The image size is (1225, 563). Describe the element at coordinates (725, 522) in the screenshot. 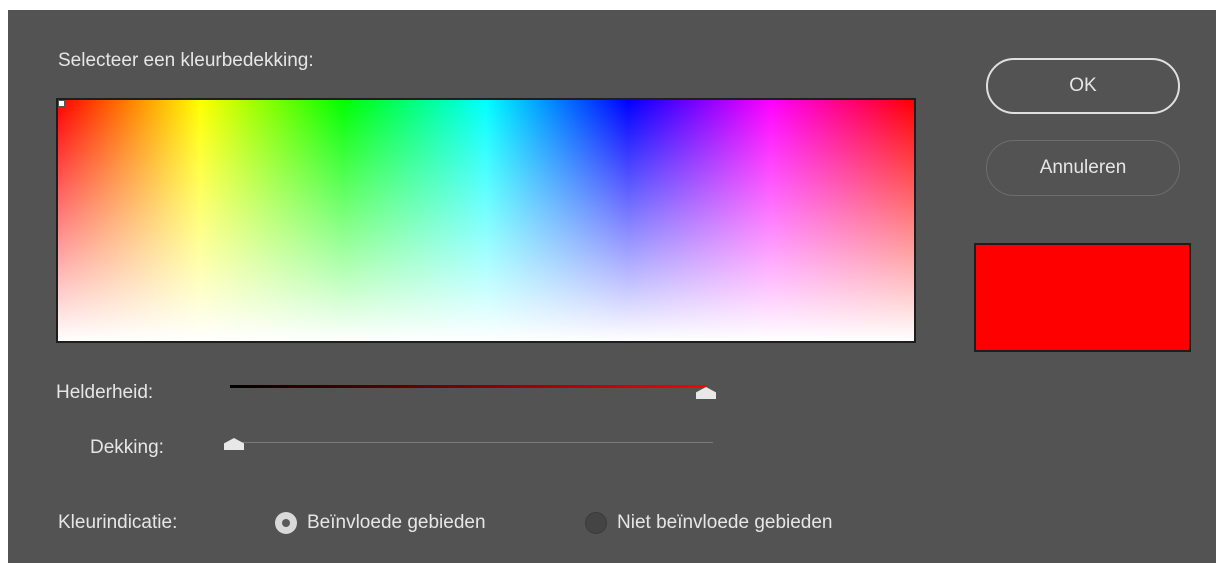

I see `radio-unaffected-areas-label: Niet beïnvloede gebieden` at that location.